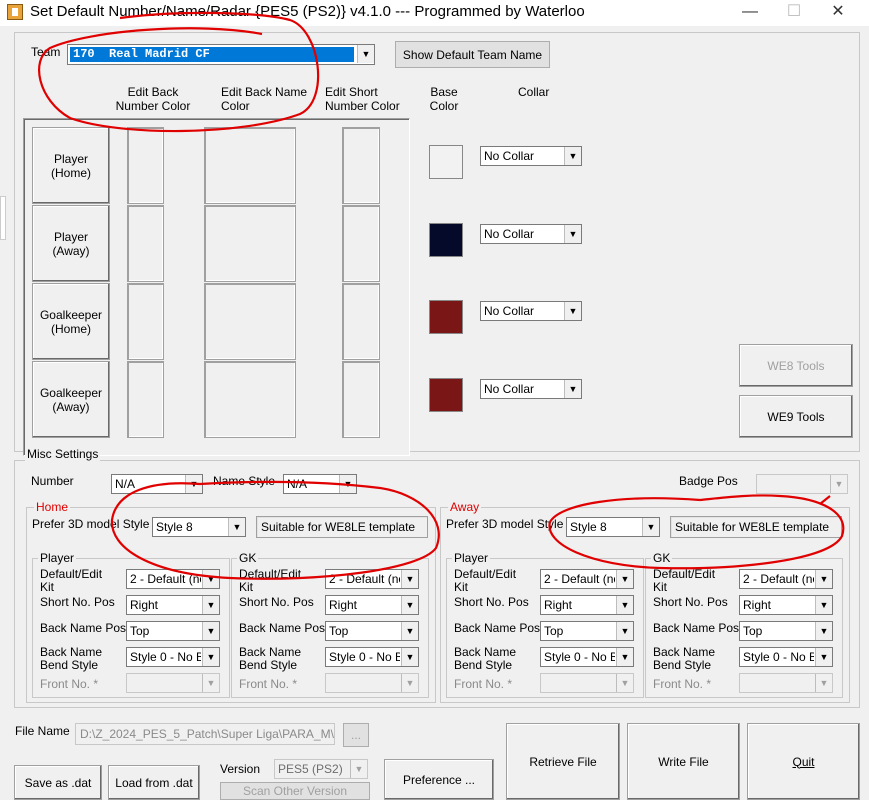  Describe the element at coordinates (696, 532) in the screenshot. I see `annotation-circle-away-style` at that location.